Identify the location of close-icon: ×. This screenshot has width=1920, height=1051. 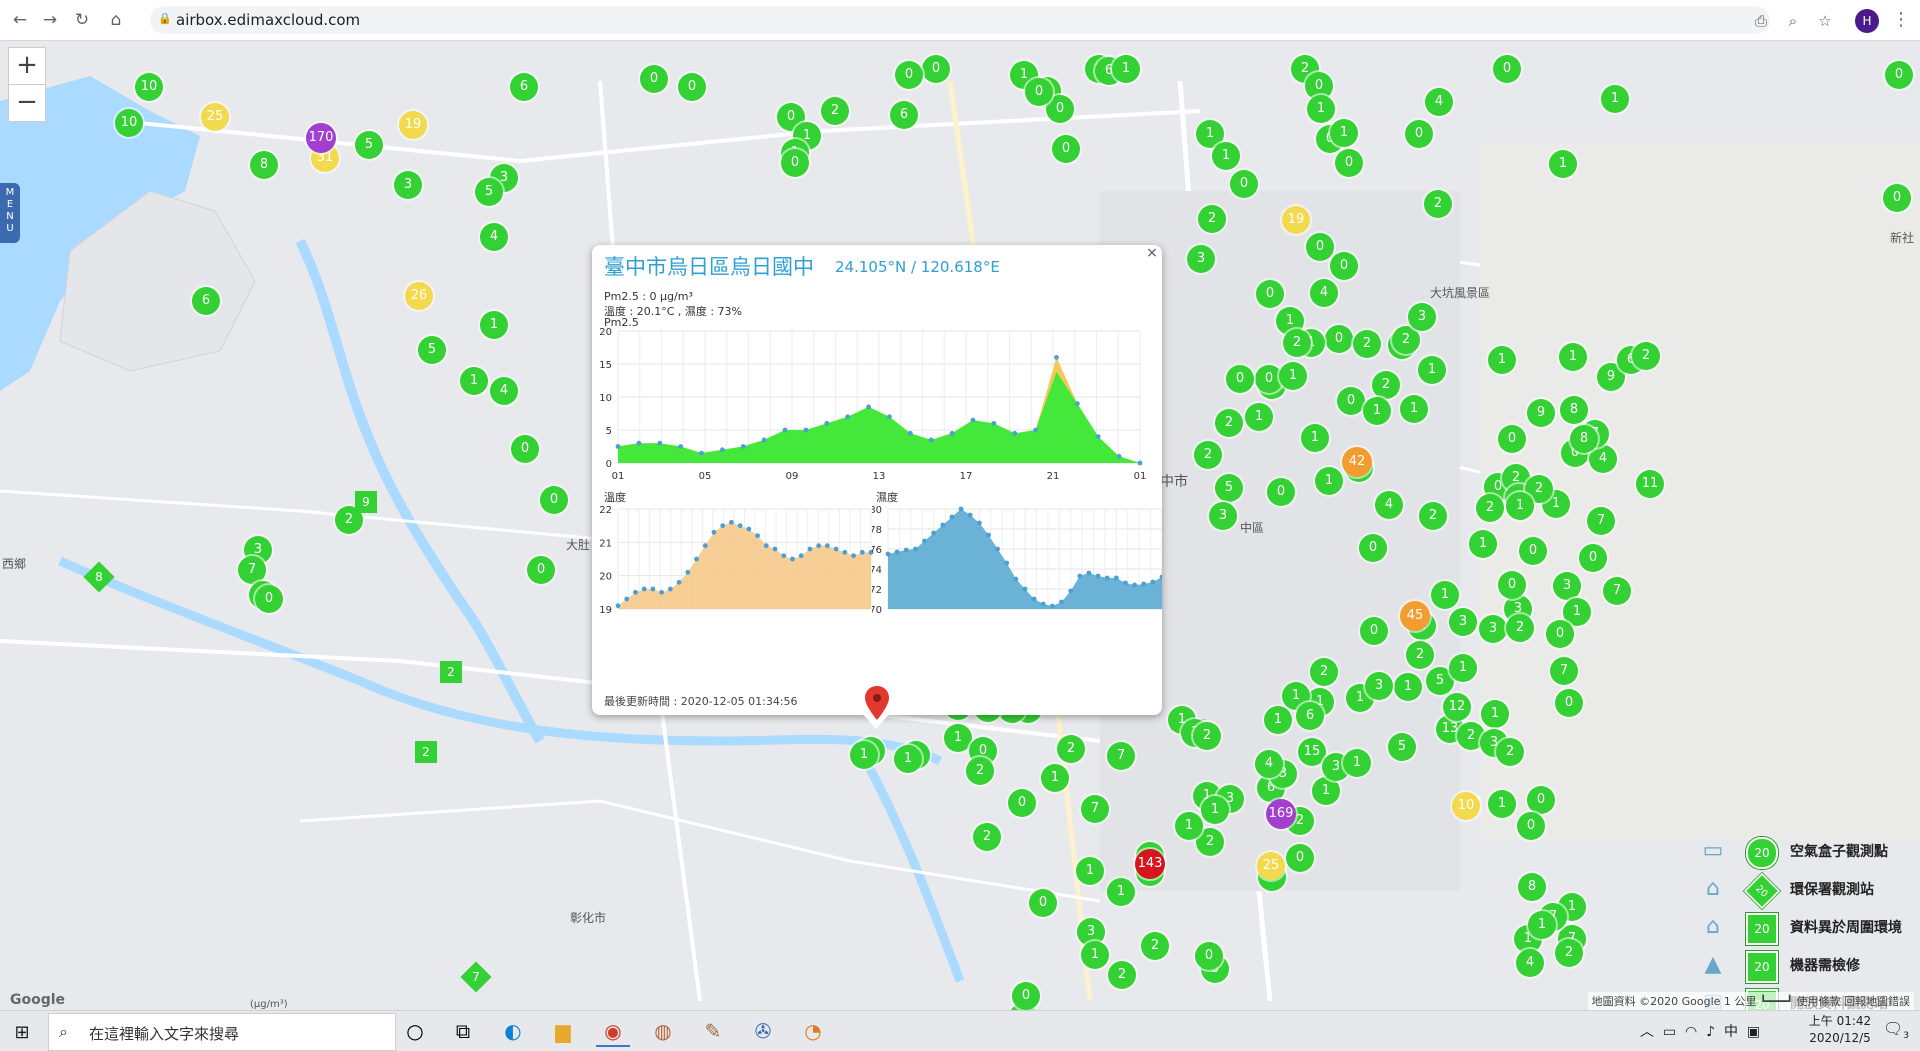
(1152, 253).